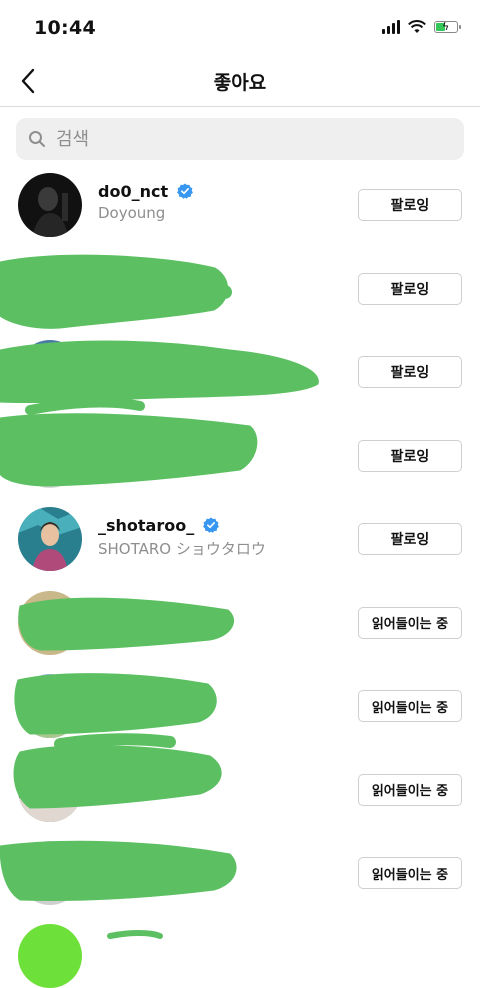 The height and width of the screenshot is (988, 480). Describe the element at coordinates (182, 537) in the screenshot. I see `user-text: _shotaroo_ SHOTARO ショウタロウ` at that location.